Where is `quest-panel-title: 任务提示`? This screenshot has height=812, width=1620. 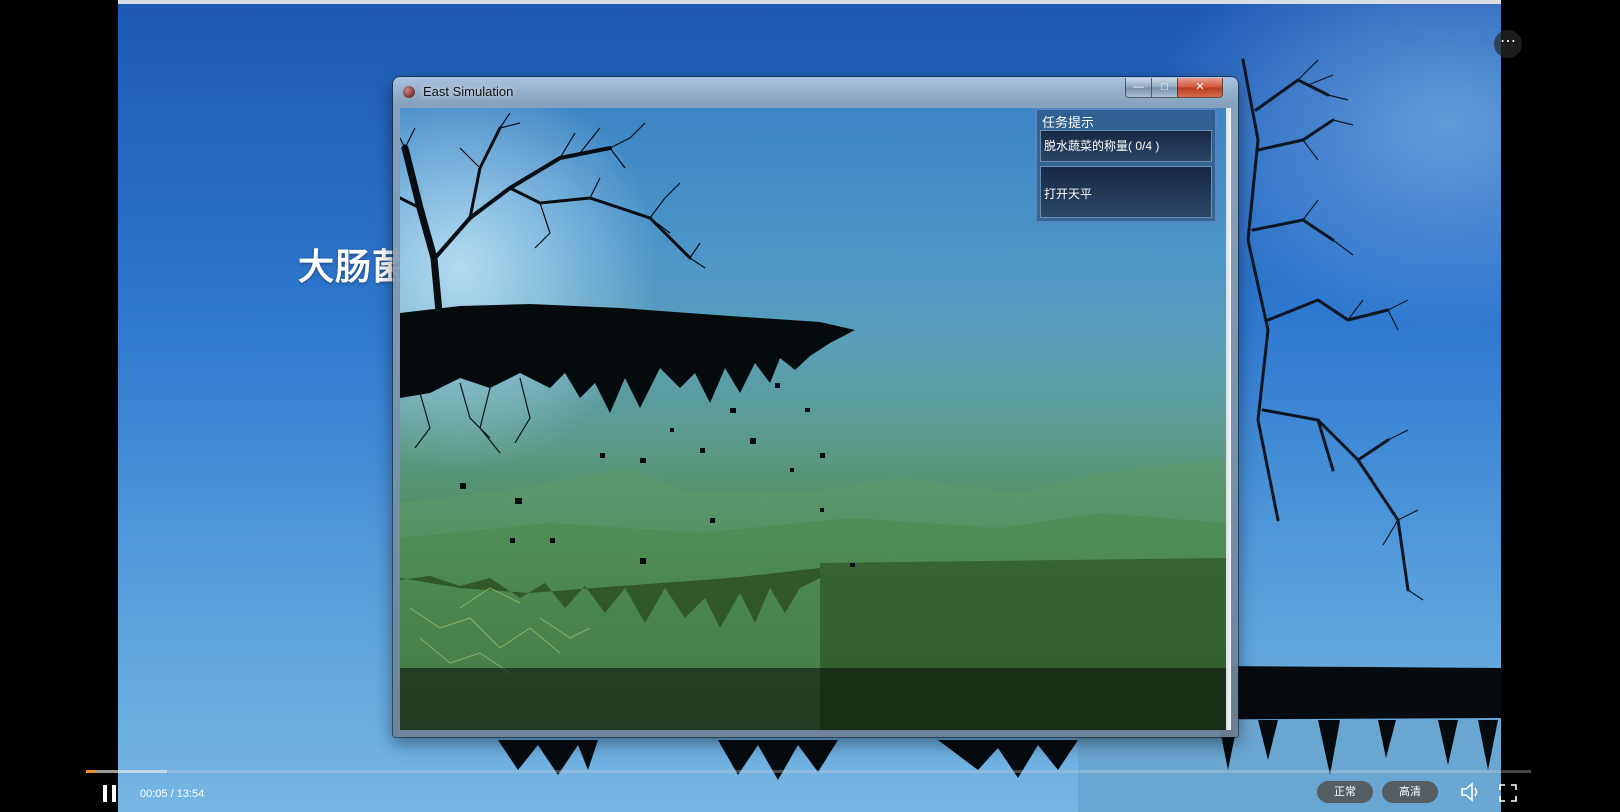 quest-panel-title: 任务提示 is located at coordinates (1068, 122).